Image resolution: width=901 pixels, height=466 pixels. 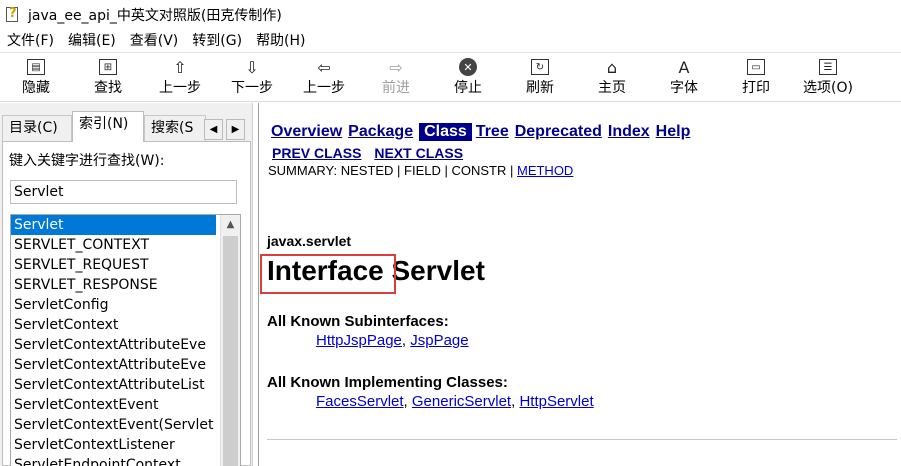 I want to click on stop-icon: ✕, so click(x=468, y=67).